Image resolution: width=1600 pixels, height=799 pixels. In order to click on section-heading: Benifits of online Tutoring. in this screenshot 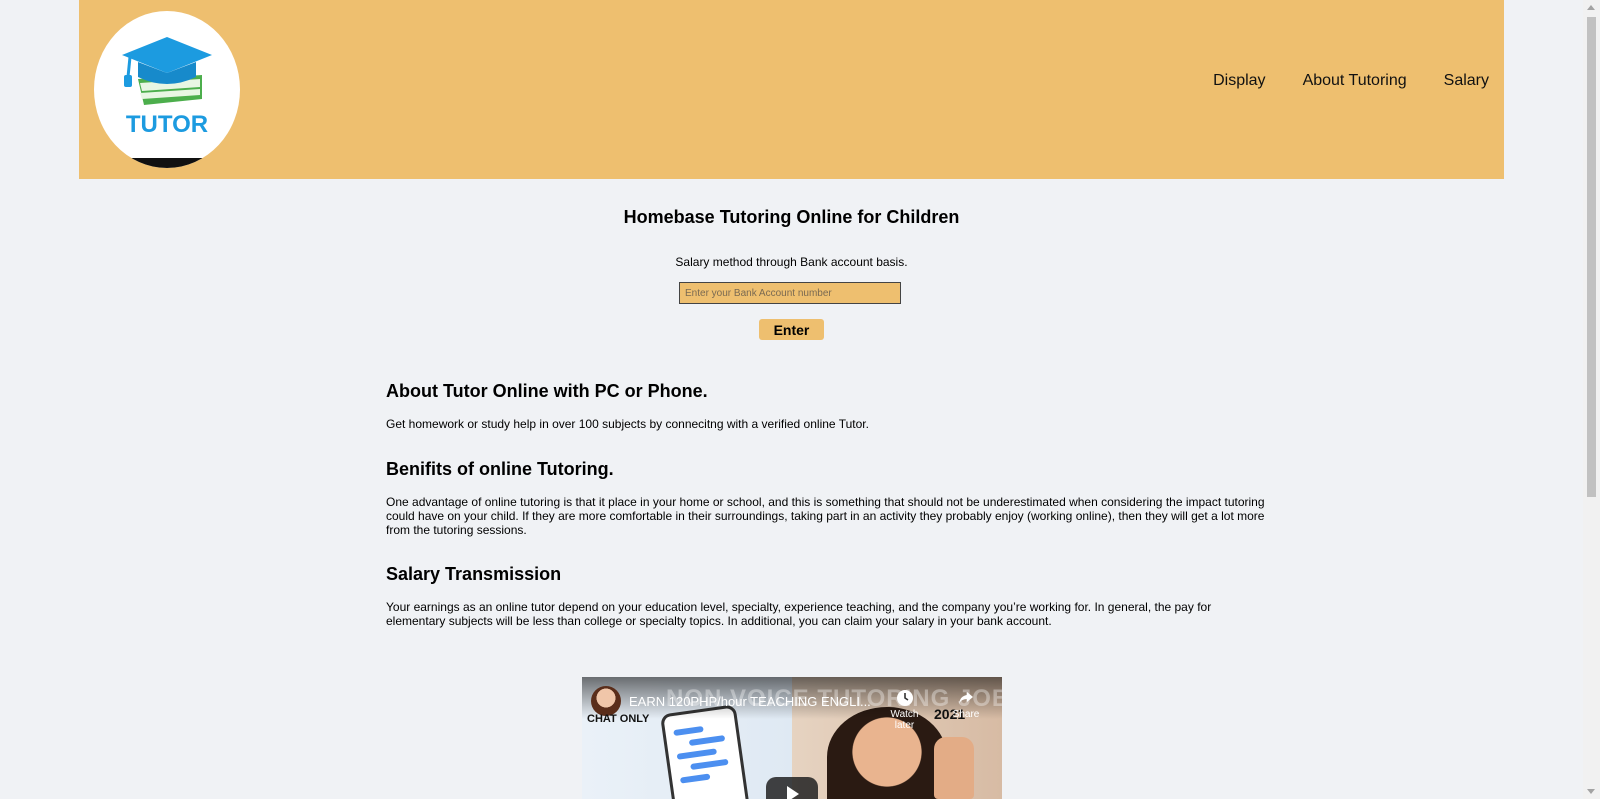, I will do `click(500, 469)`.